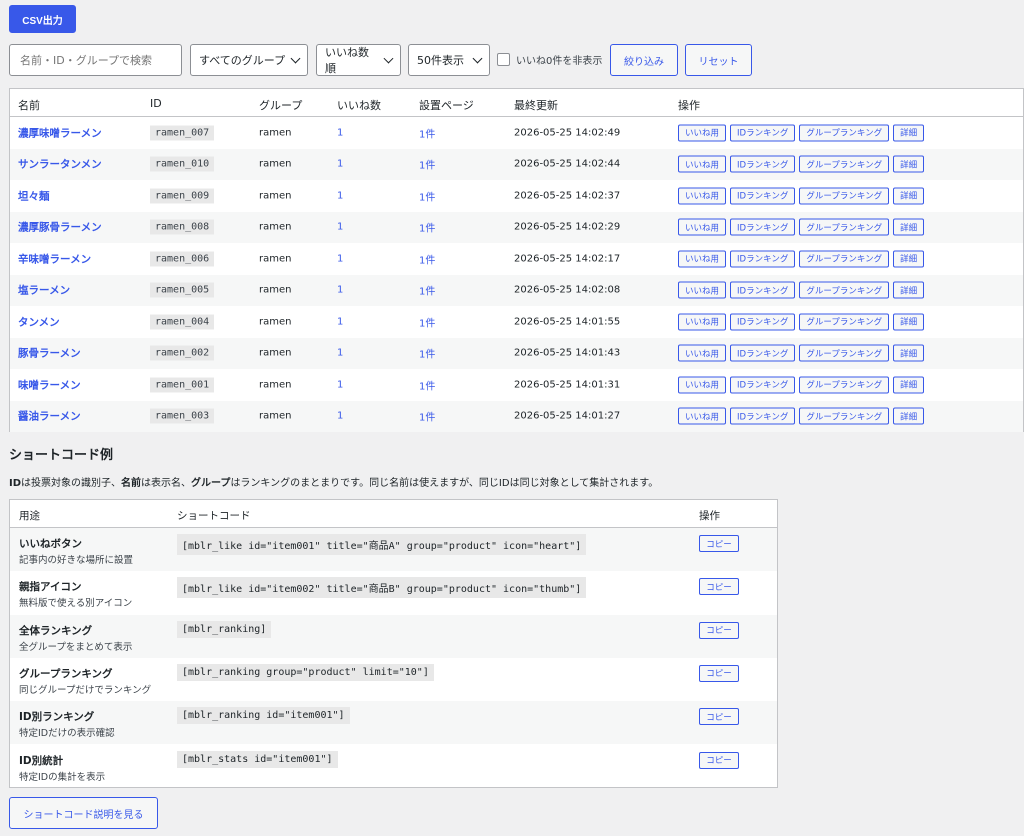 The image size is (1024, 836). I want to click on item-updated: 2026-05-25 14:02:17, so click(567, 259).